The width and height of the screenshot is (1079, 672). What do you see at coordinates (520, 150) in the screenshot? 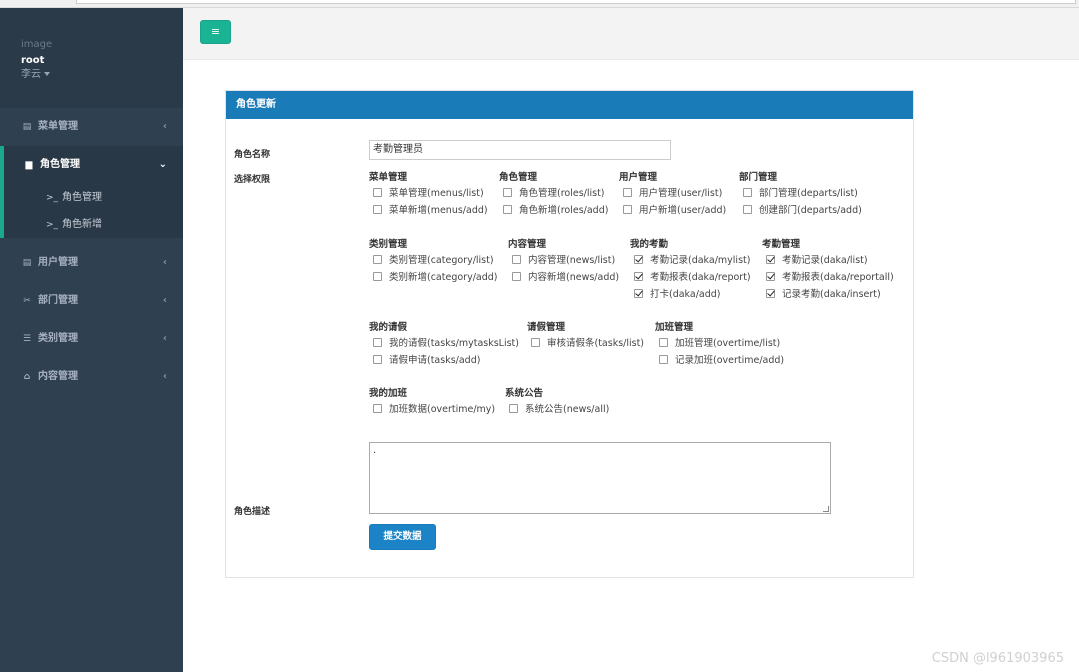
I see `role-name-input: 考勤管理员` at bounding box center [520, 150].